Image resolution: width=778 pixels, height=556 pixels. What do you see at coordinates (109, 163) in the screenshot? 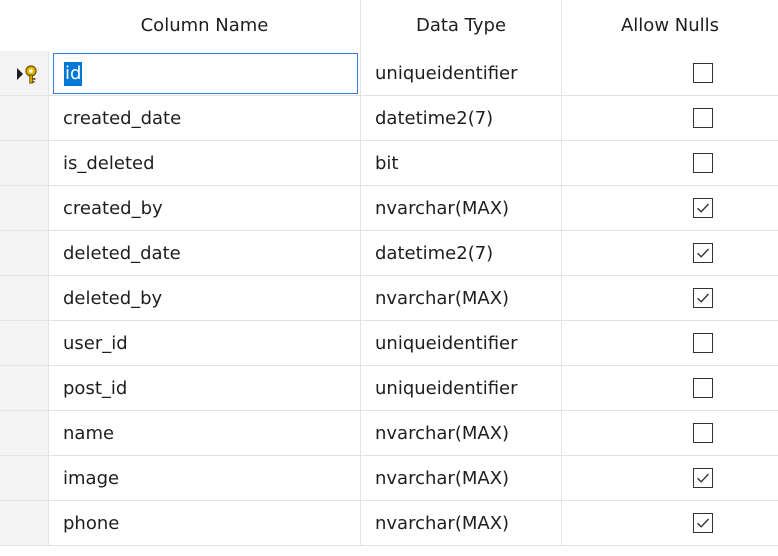
I see `column-name-text: is_deleted` at bounding box center [109, 163].